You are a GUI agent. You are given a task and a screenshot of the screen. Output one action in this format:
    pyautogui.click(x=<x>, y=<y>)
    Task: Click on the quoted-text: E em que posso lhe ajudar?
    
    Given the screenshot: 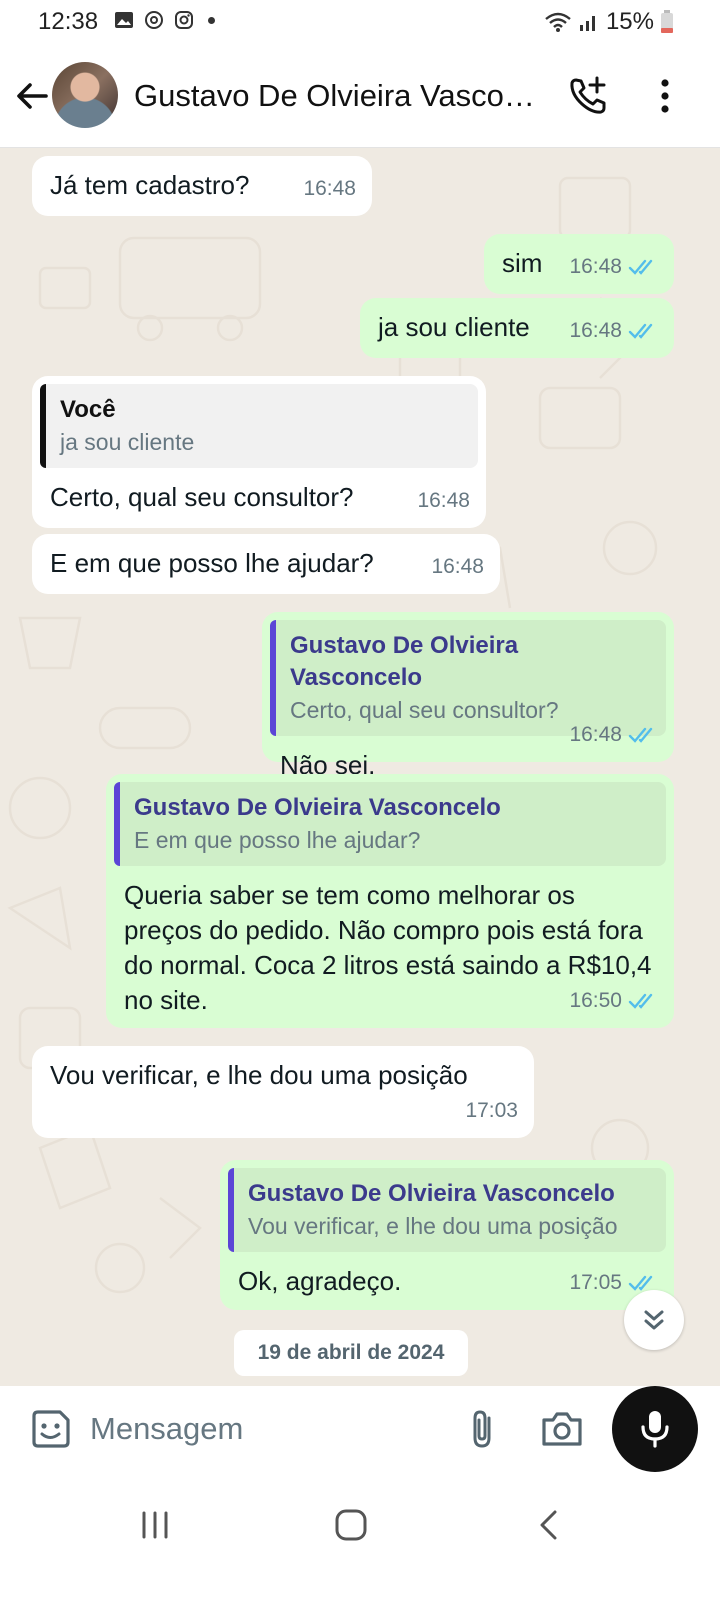 What is the action you would take?
    pyautogui.click(x=277, y=840)
    